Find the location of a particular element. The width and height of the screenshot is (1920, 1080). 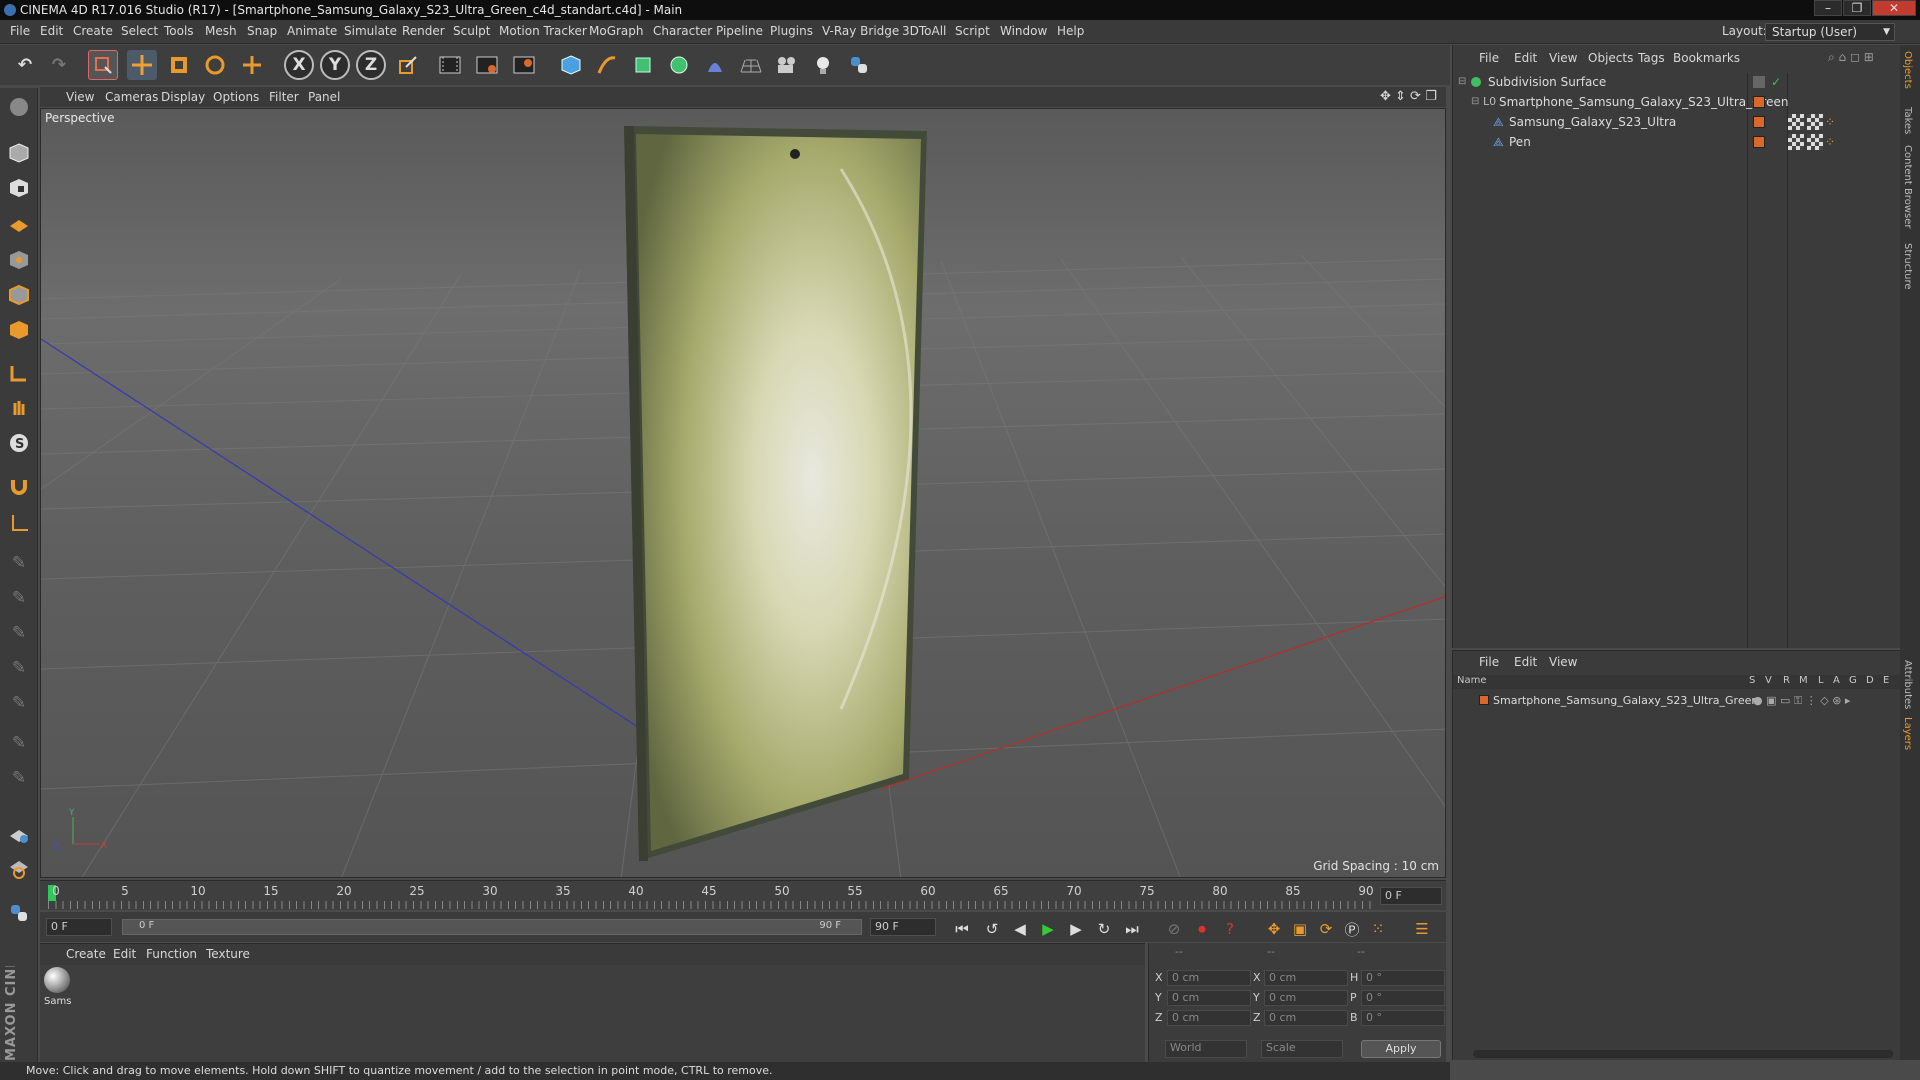

layers-menu-file: File is located at coordinates (1489, 662).